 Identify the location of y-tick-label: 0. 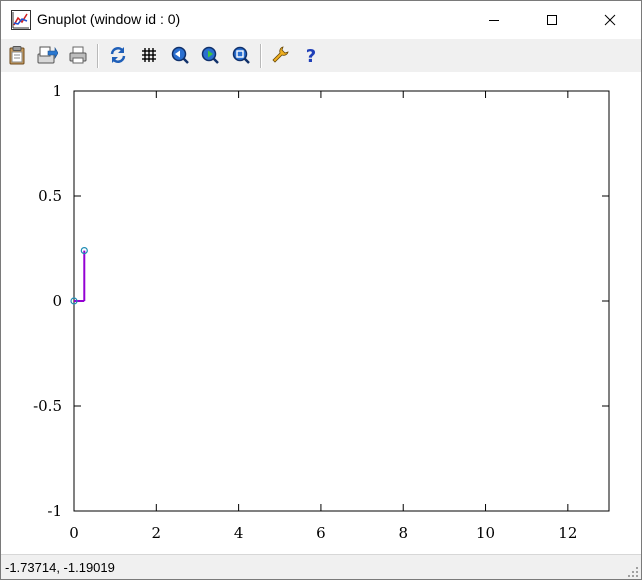
(57, 301).